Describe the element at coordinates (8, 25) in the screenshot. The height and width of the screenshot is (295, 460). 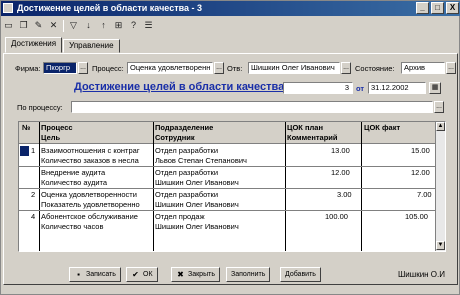
I see `new-icon: ▭` at that location.